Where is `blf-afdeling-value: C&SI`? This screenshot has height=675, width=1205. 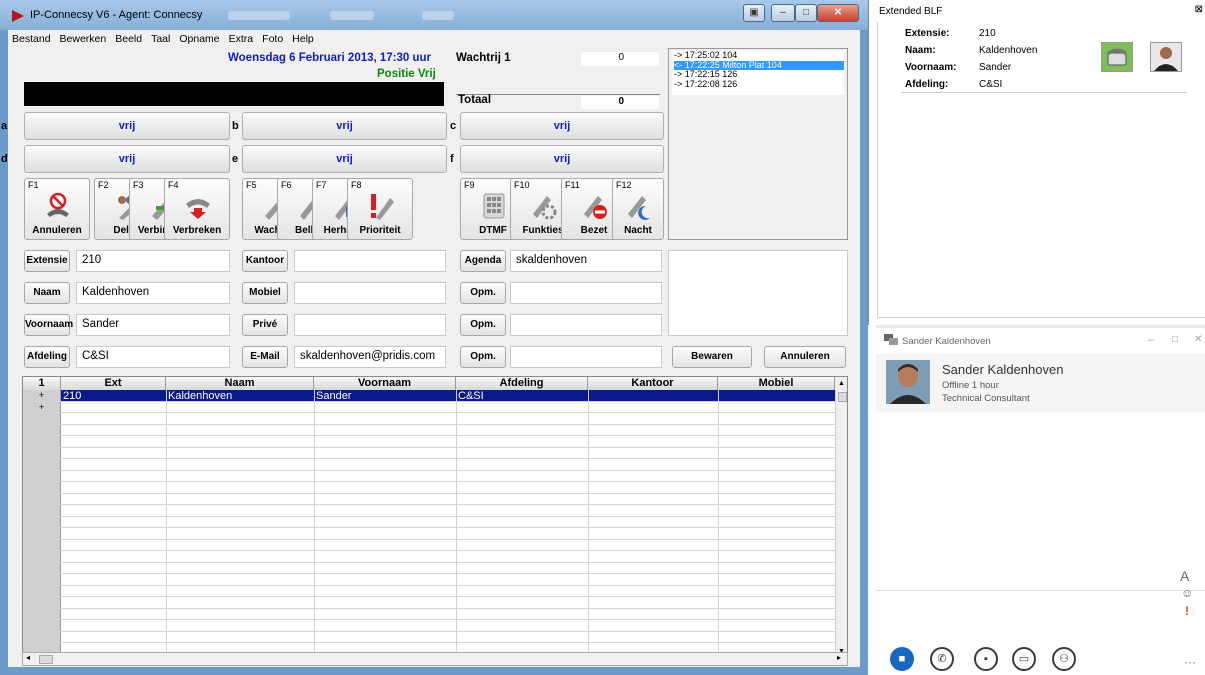 blf-afdeling-value: C&SI is located at coordinates (991, 84).